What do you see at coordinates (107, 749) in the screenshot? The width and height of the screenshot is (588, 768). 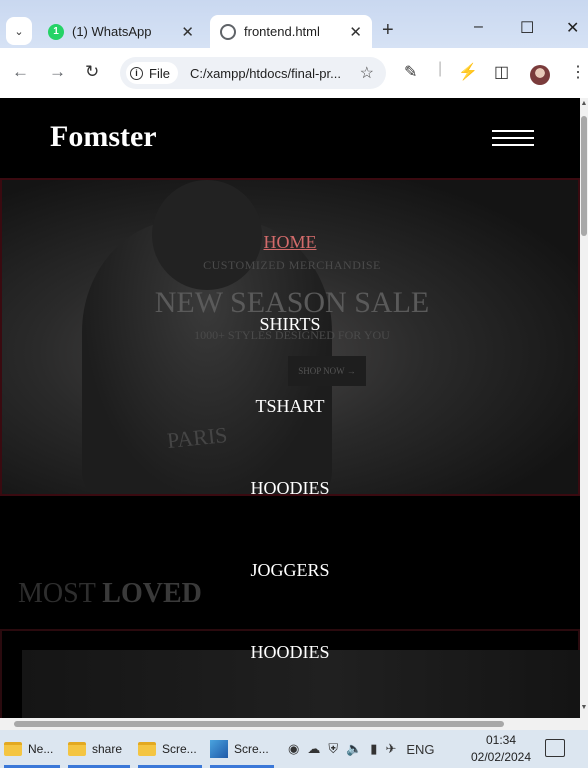 I see `taskbar-app-label: share` at bounding box center [107, 749].